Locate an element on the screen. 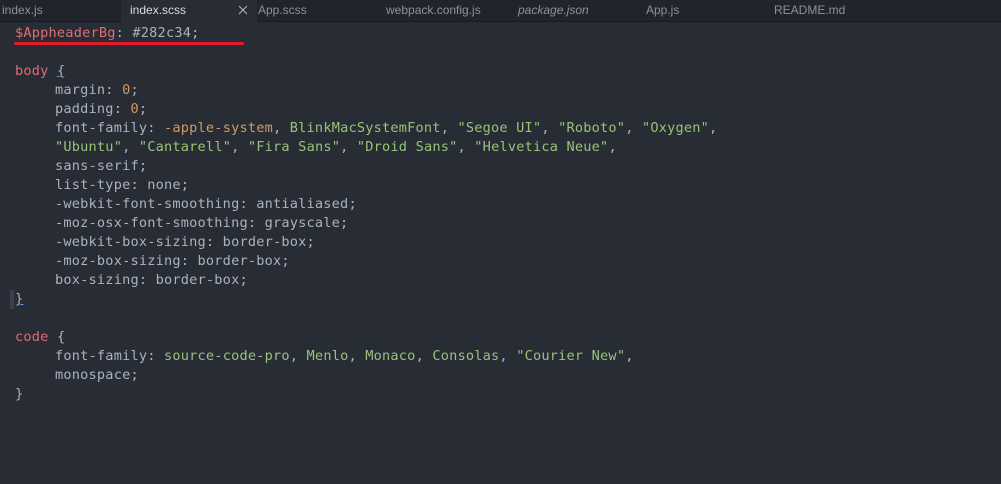 The width and height of the screenshot is (1001, 484). tab-index-js: index.js is located at coordinates (22, 10).